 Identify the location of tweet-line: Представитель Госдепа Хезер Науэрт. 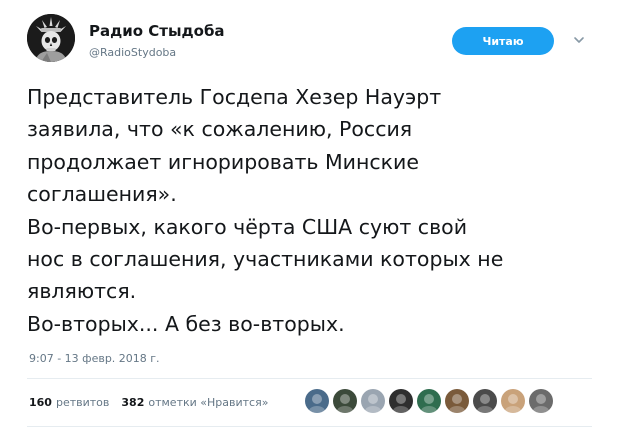
(234, 97).